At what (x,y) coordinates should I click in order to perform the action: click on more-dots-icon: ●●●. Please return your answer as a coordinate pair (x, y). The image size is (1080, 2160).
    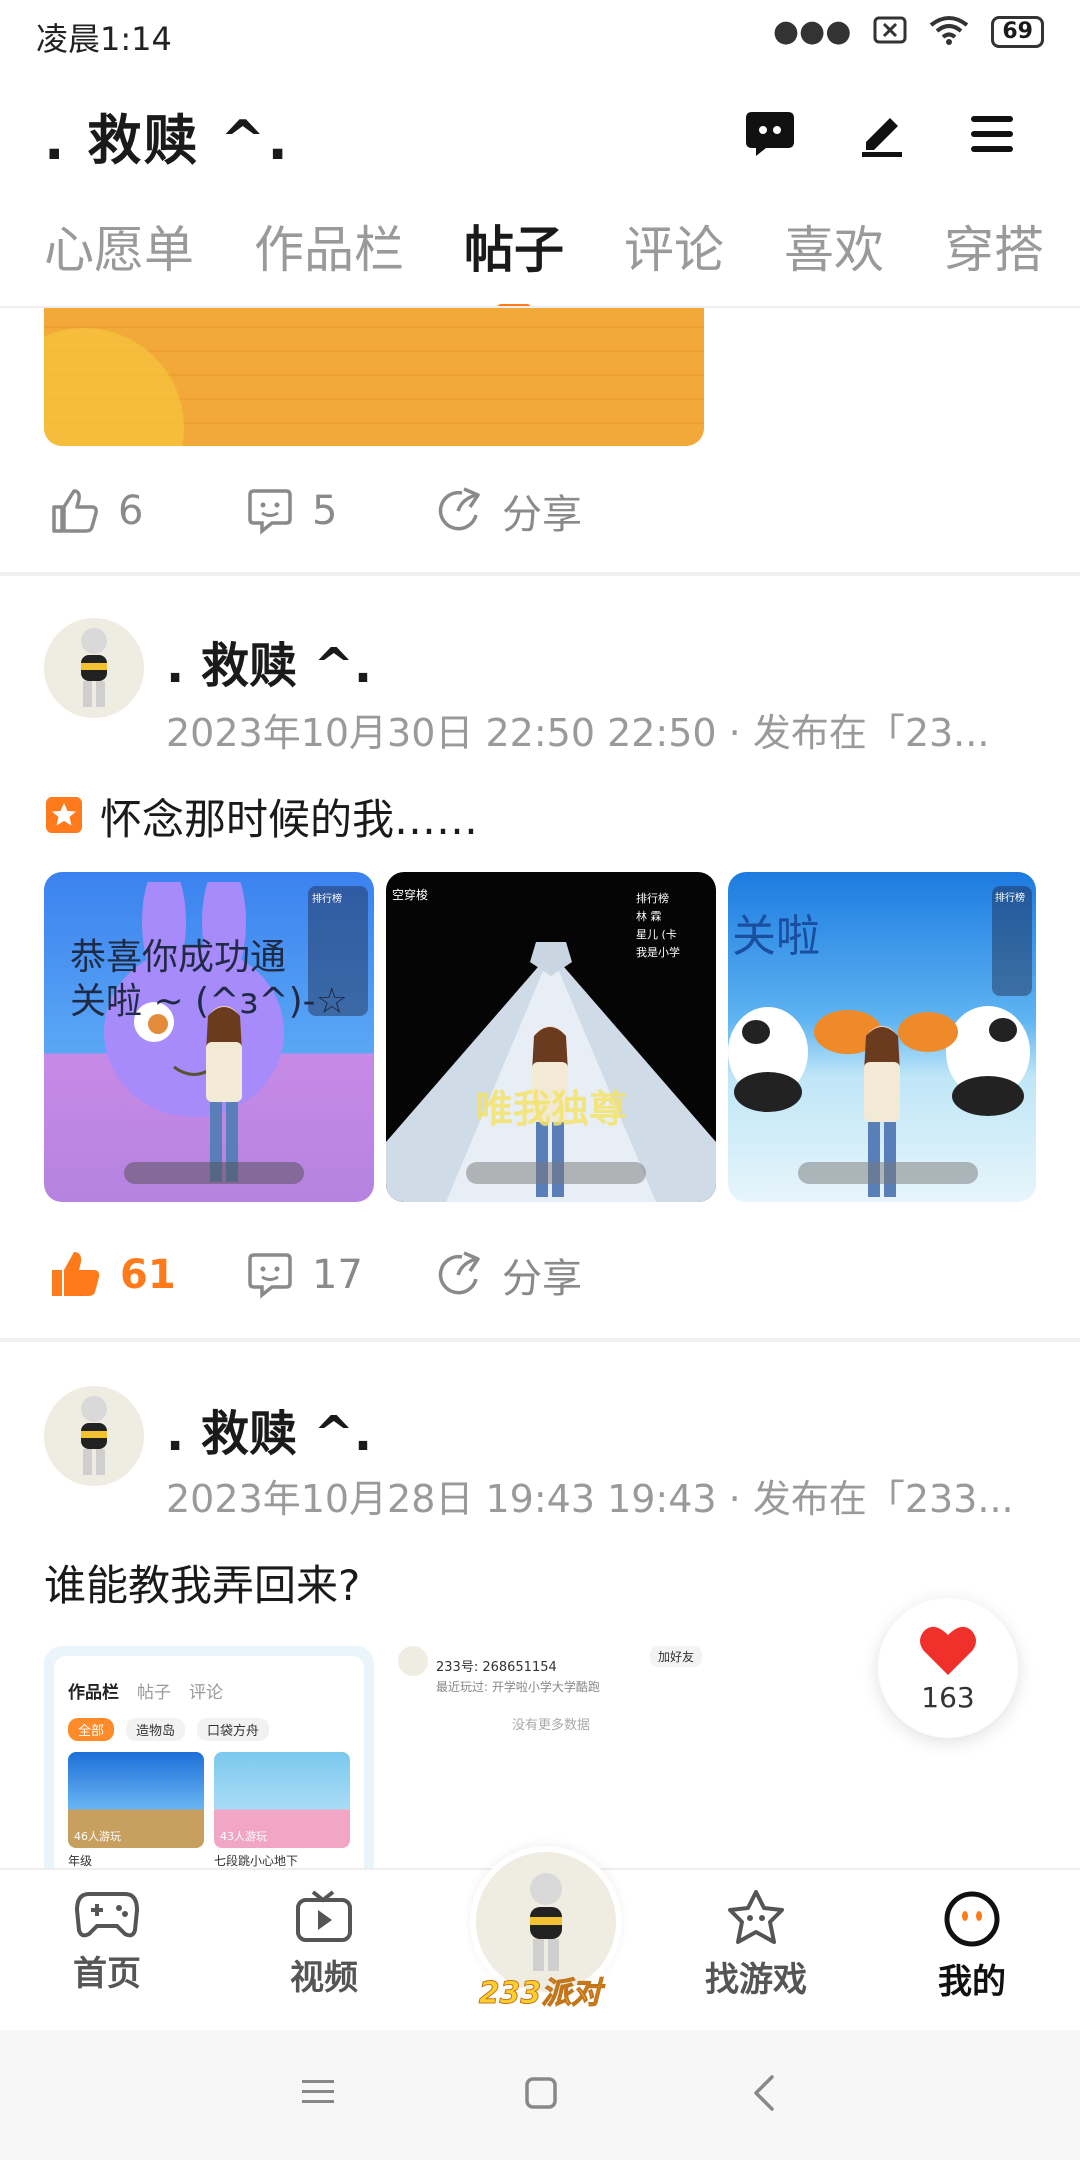
    Looking at the image, I should click on (812, 31).